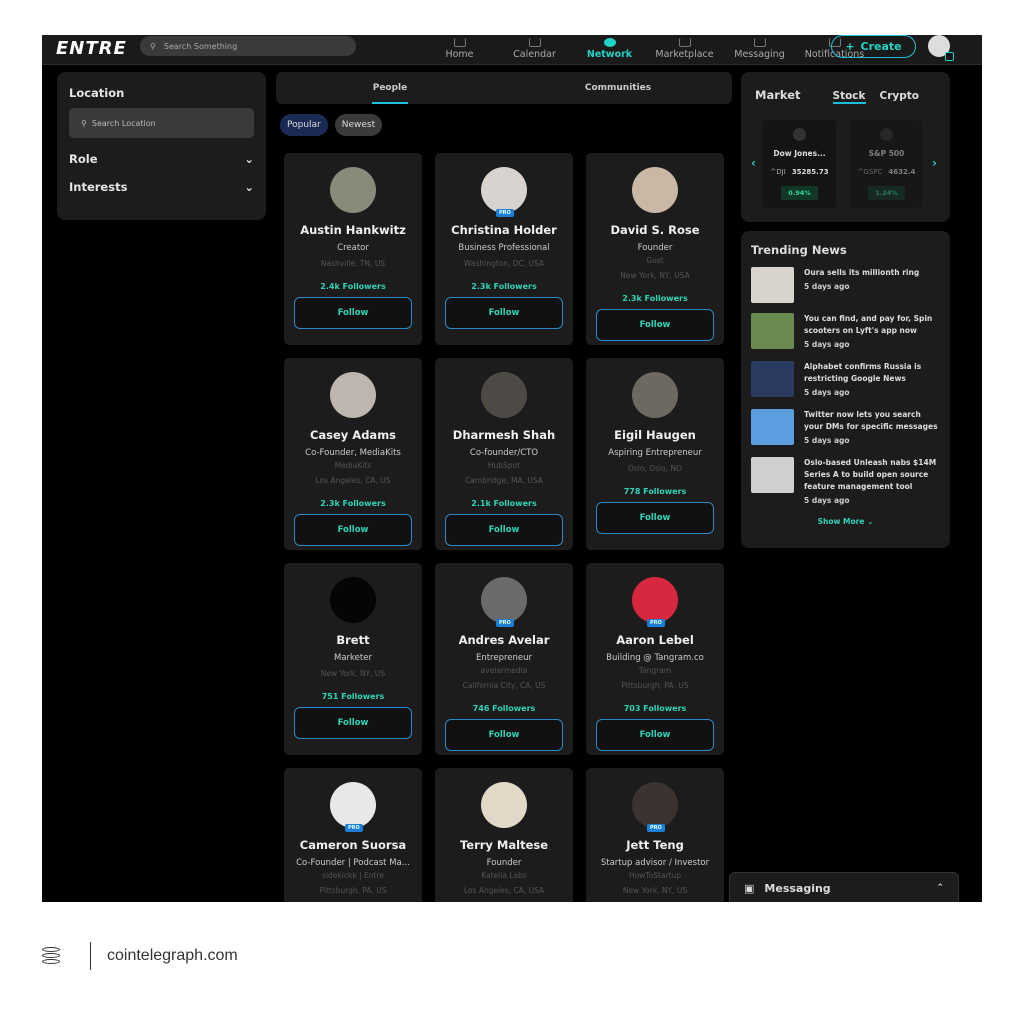 The height and width of the screenshot is (1015, 1024). What do you see at coordinates (618, 88) in the screenshot?
I see `tab-communities: Communities` at bounding box center [618, 88].